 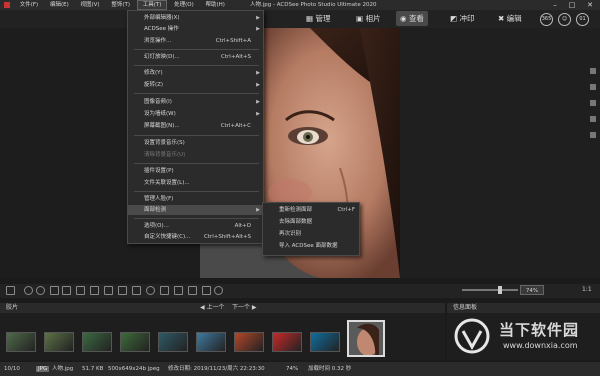 What do you see at coordinates (510, 18) in the screenshot?
I see `mode-edit: ✖ 编辑` at bounding box center [510, 18].